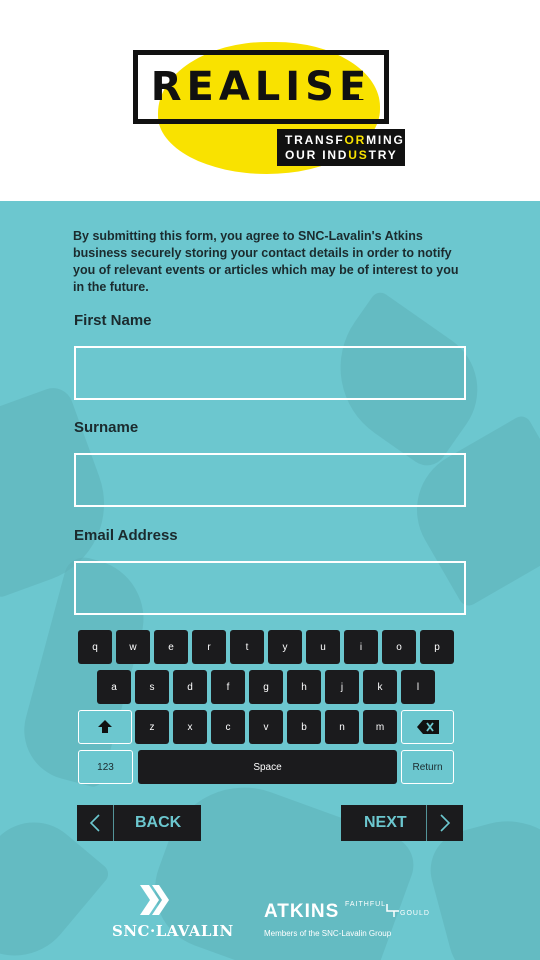  I want to click on first-name-input, so click(270, 373).